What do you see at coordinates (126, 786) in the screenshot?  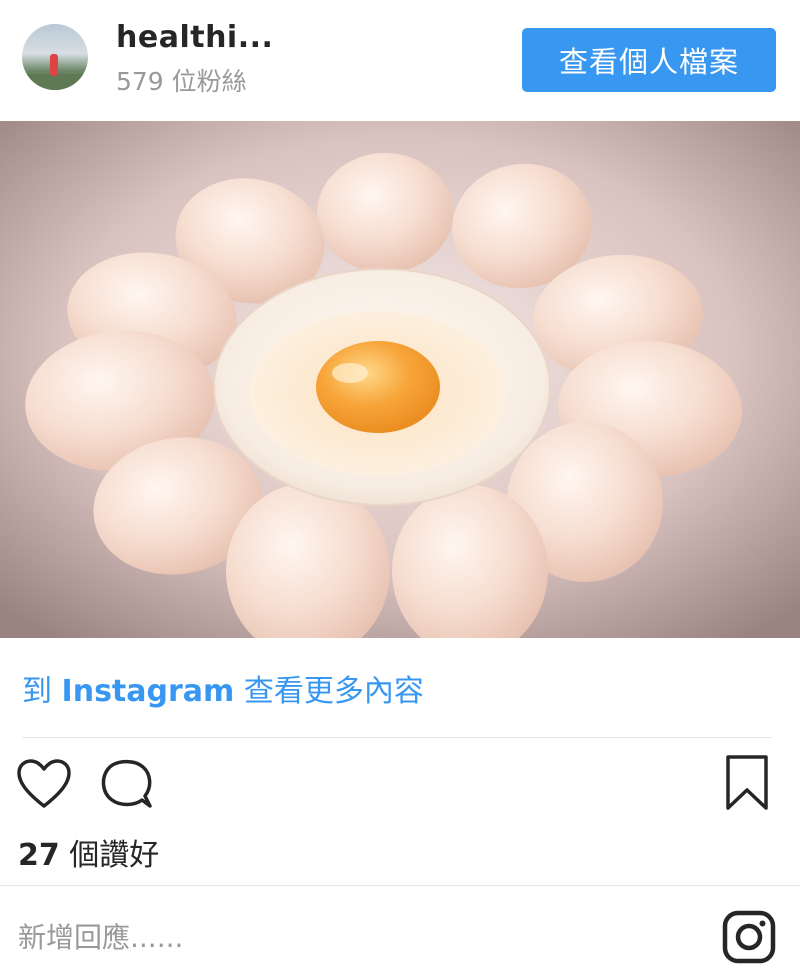 I see `comment-icon` at bounding box center [126, 786].